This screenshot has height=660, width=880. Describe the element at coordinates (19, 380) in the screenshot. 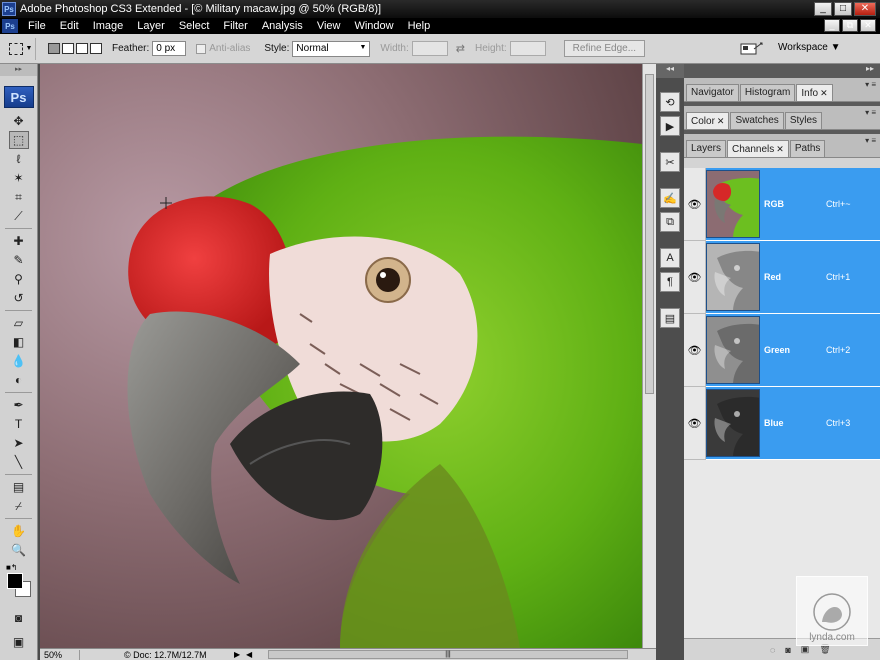

I see `dodge-tool-icon: ◐` at that location.